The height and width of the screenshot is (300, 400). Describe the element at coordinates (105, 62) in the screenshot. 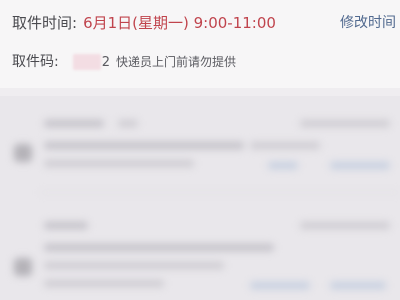

I see `pickup-code-visible-digit: 2` at that location.